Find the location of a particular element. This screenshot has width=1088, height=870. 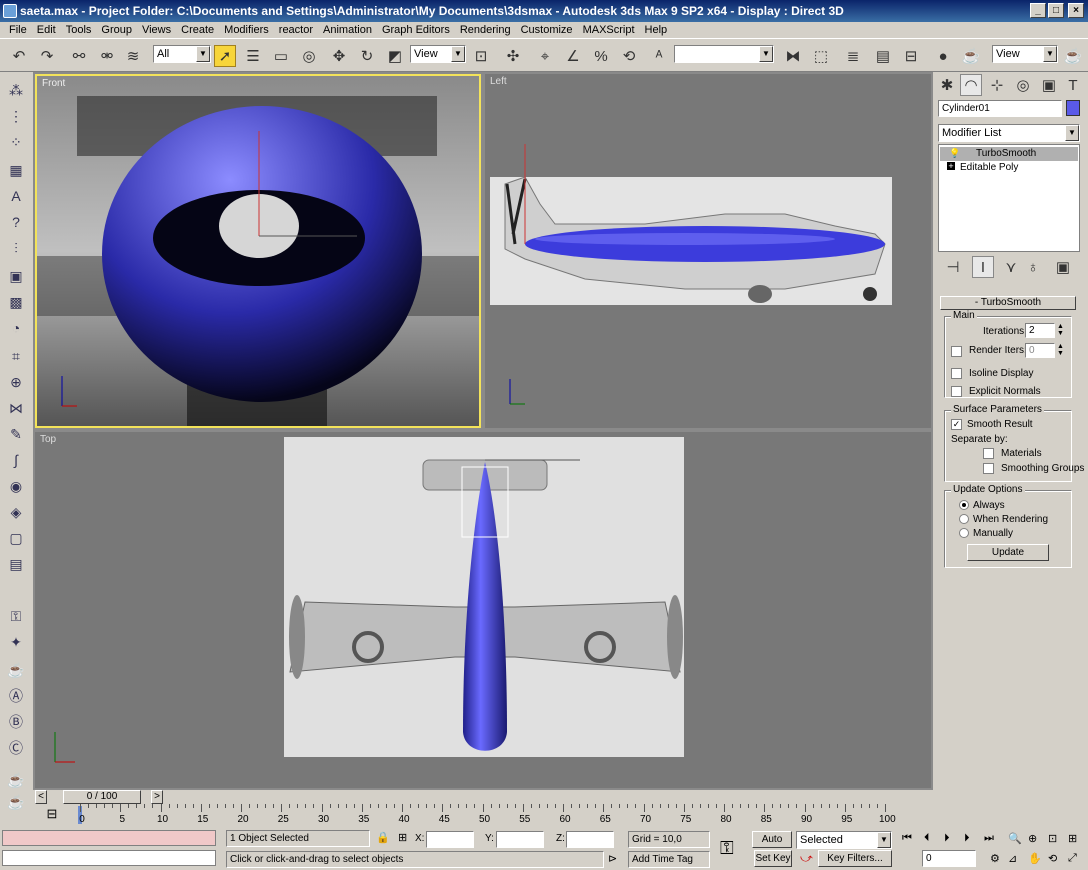

select-object-icon: ➚ is located at coordinates (225, 56).